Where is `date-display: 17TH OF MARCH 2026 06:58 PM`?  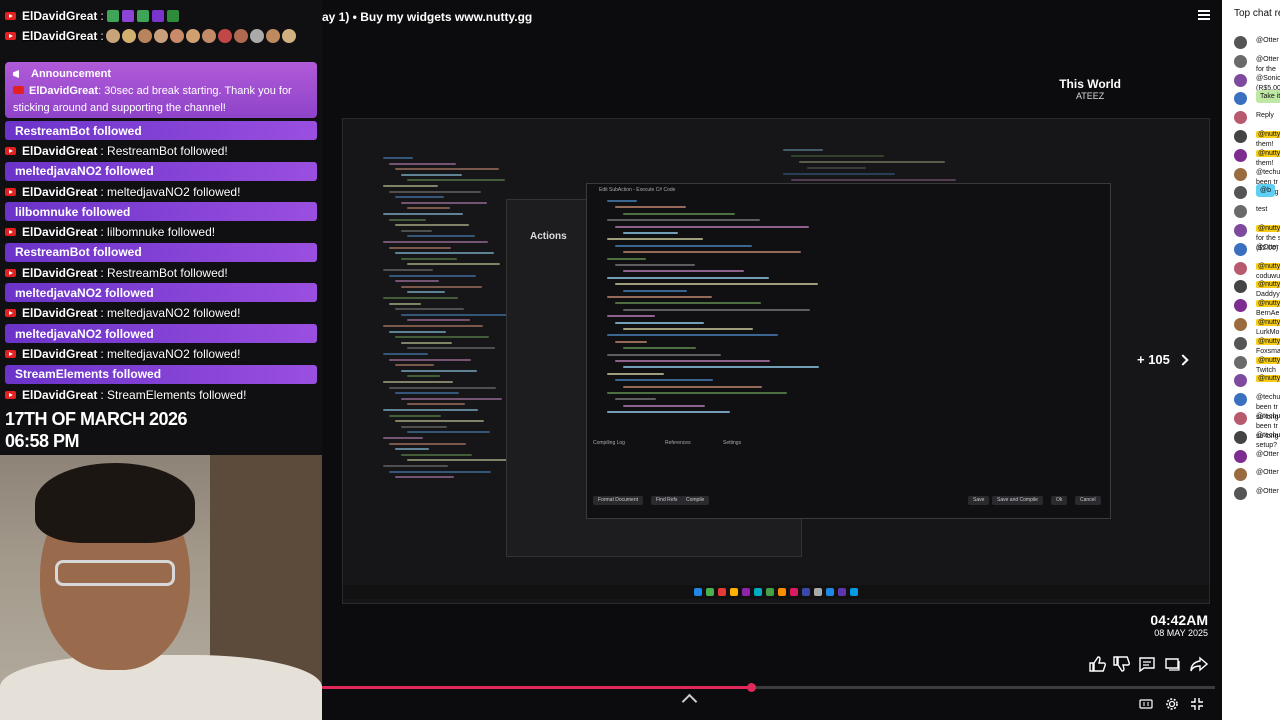
date-display: 17TH OF MARCH 2026 06:58 PM is located at coordinates (96, 430).